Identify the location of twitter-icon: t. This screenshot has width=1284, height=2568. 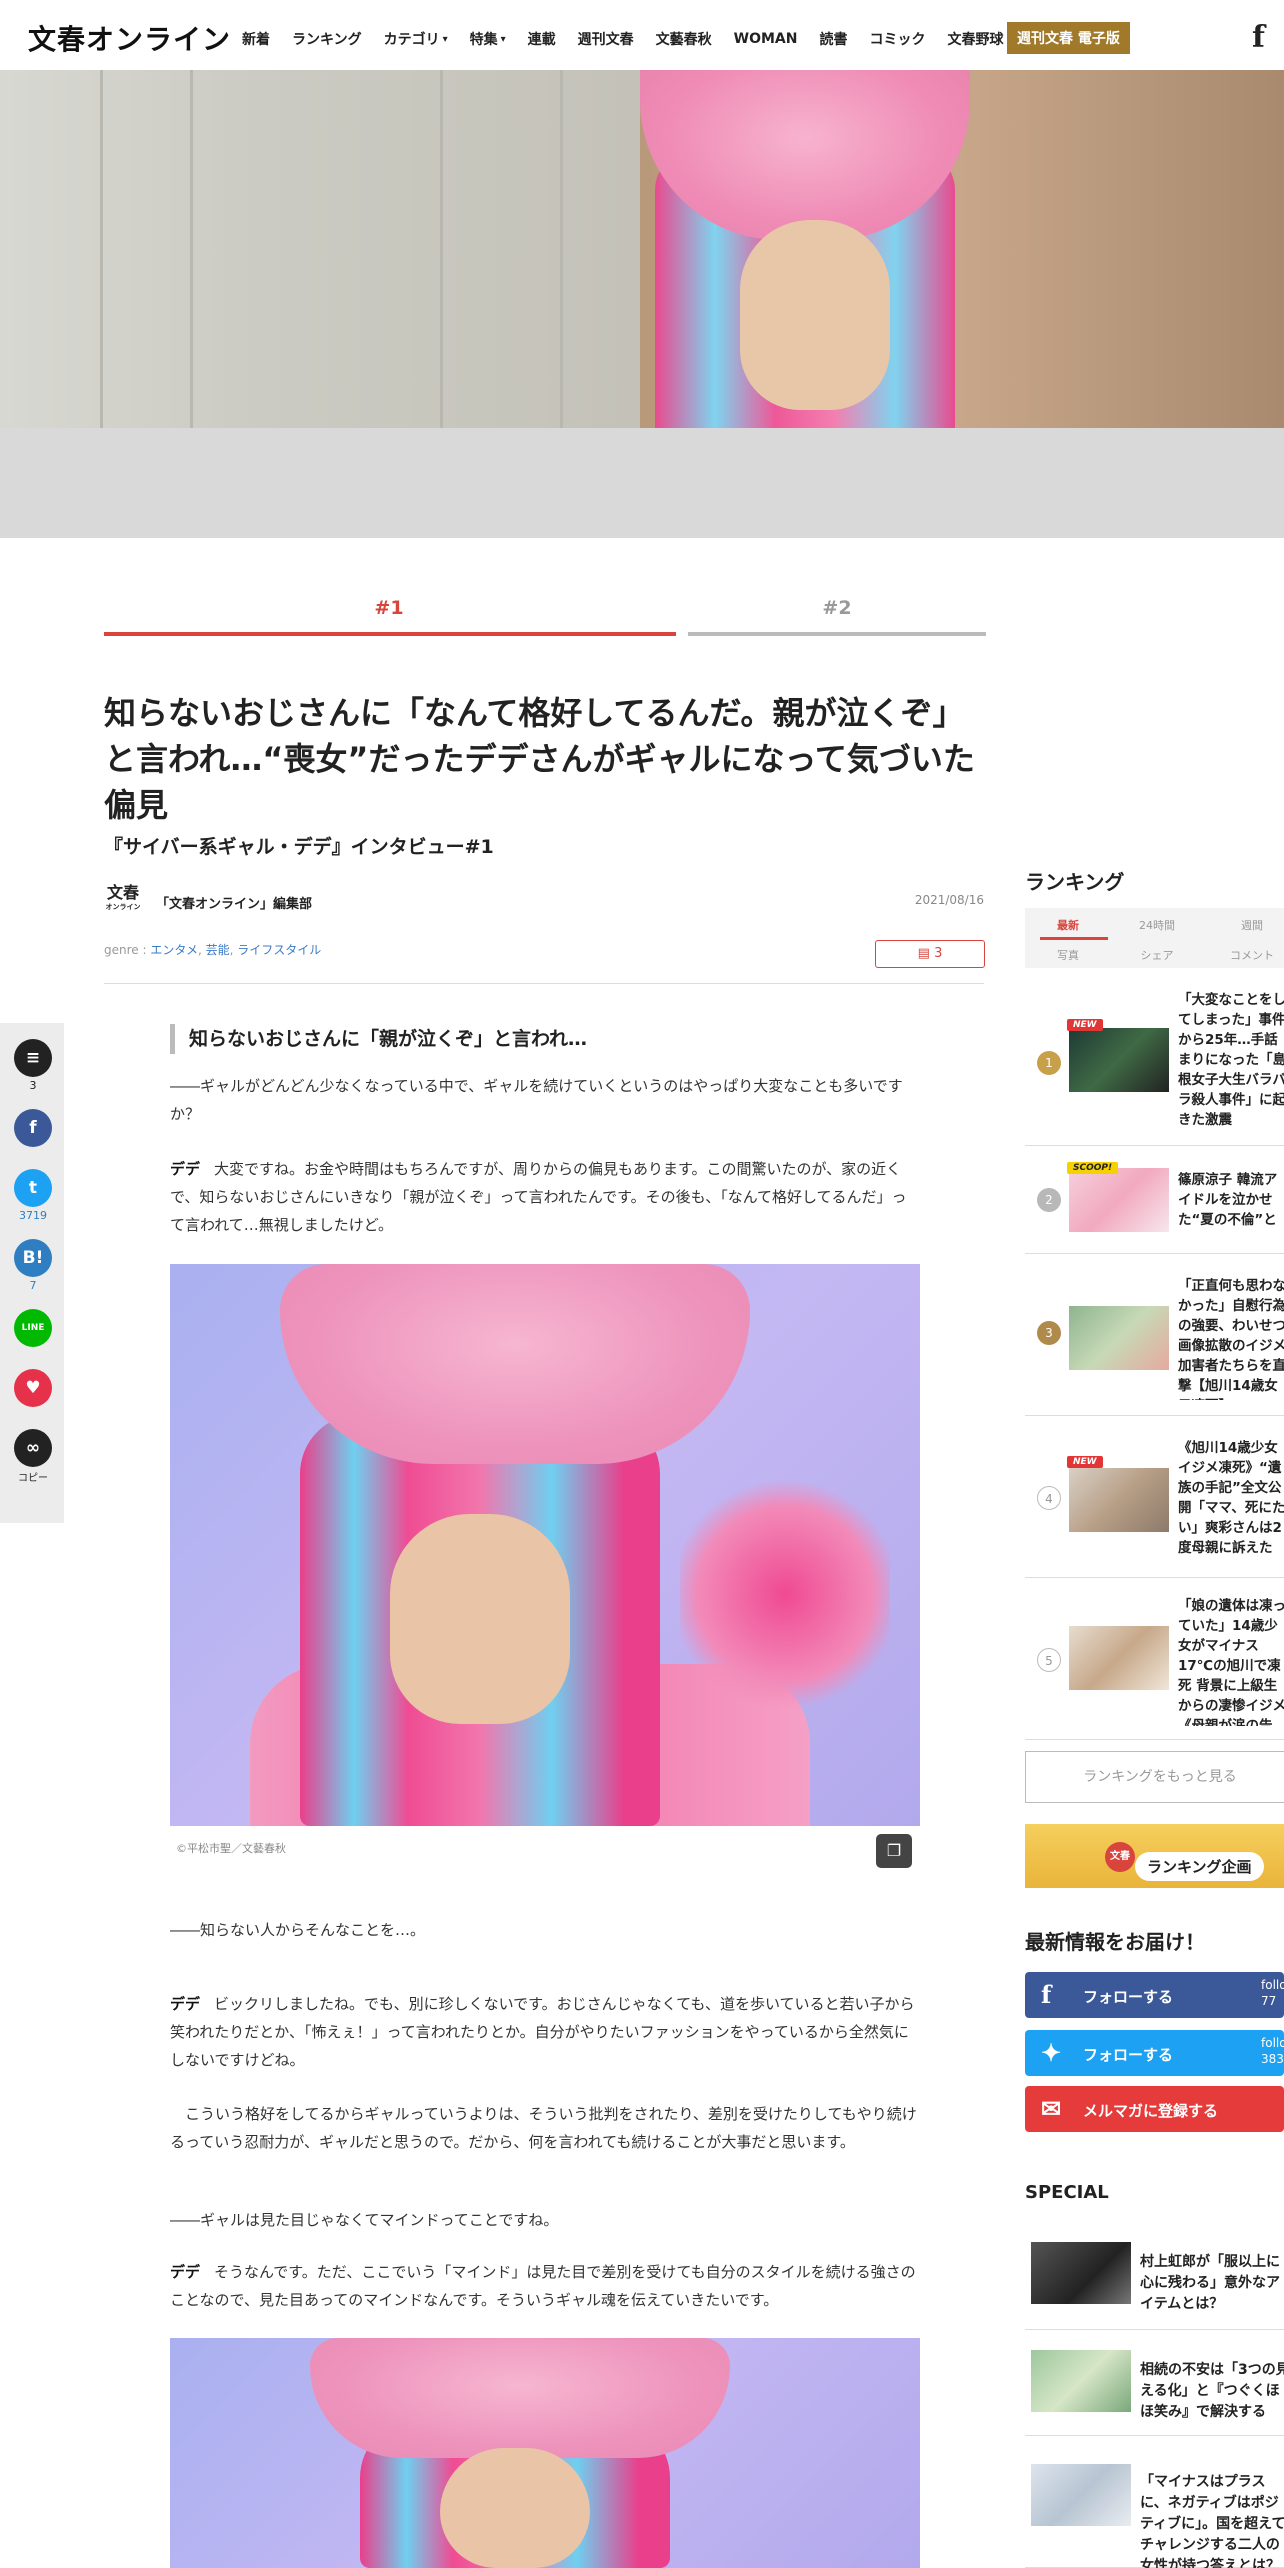
(33, 1188).